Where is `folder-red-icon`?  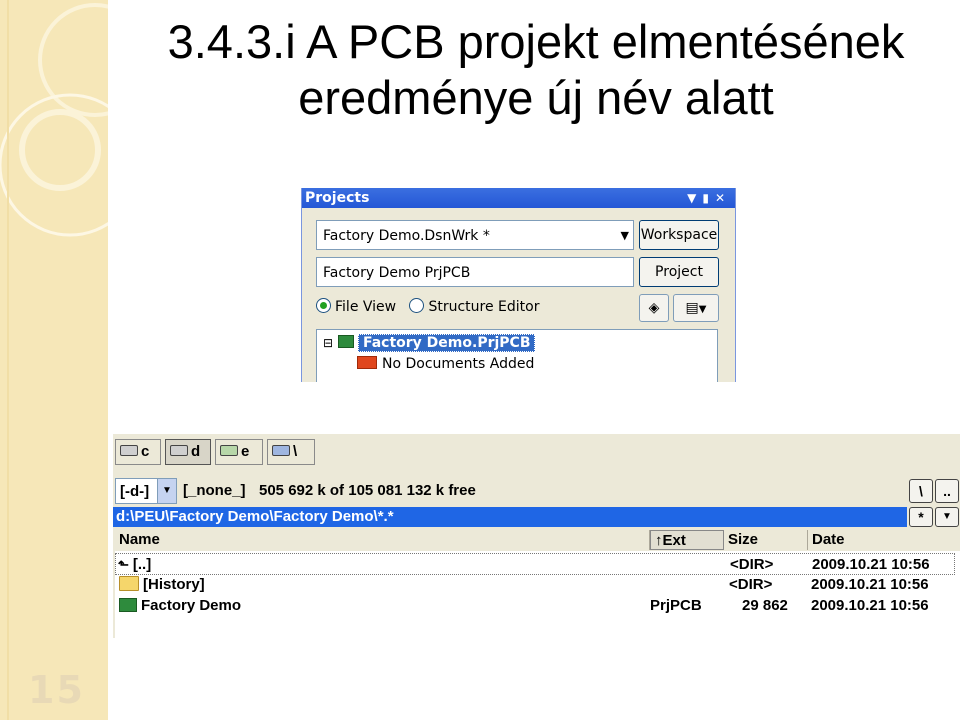 folder-red-icon is located at coordinates (367, 362).